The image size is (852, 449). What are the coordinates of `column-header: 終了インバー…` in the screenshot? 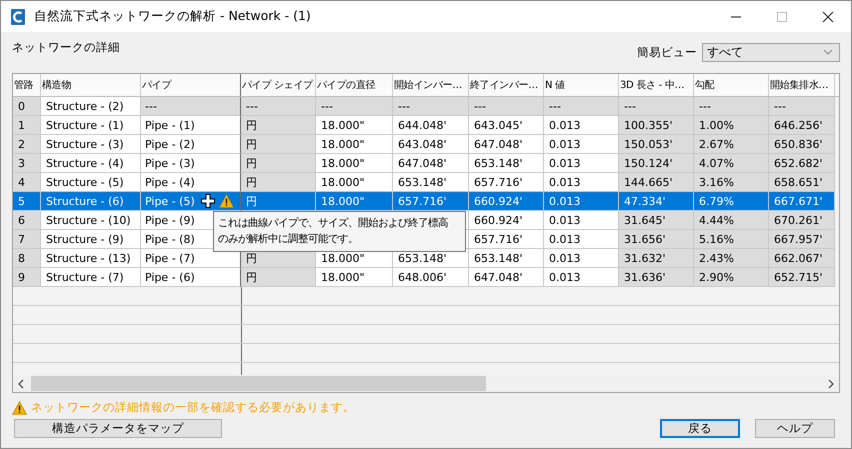 It's located at (506, 85).